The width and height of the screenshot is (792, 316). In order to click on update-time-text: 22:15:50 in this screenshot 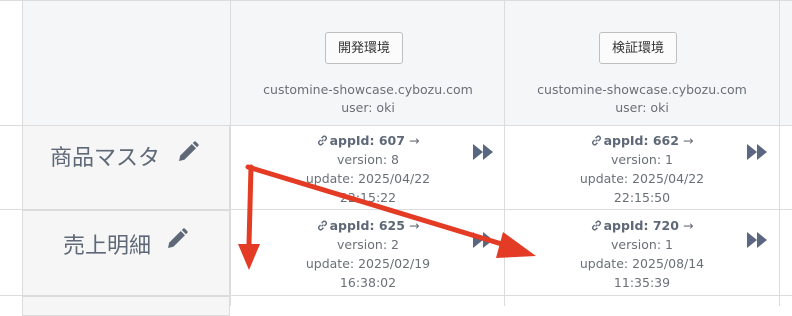, I will do `click(642, 197)`.